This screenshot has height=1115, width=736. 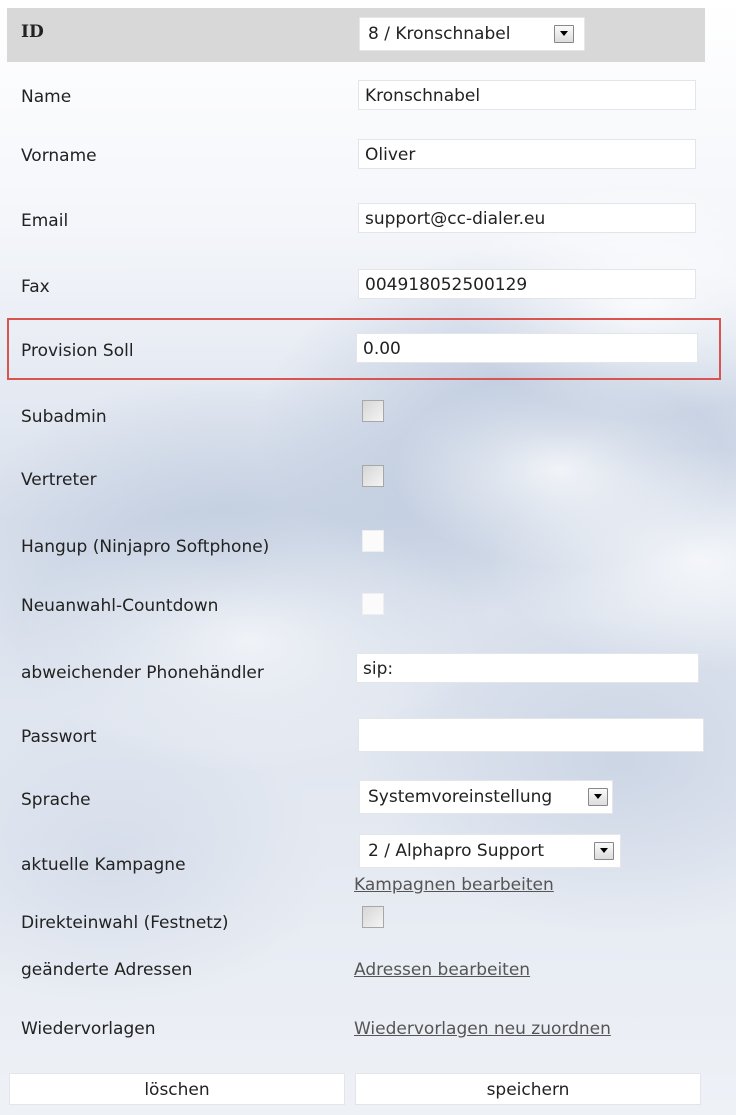 I want to click on neuanwahl-countdown-checkbox, so click(x=373, y=604).